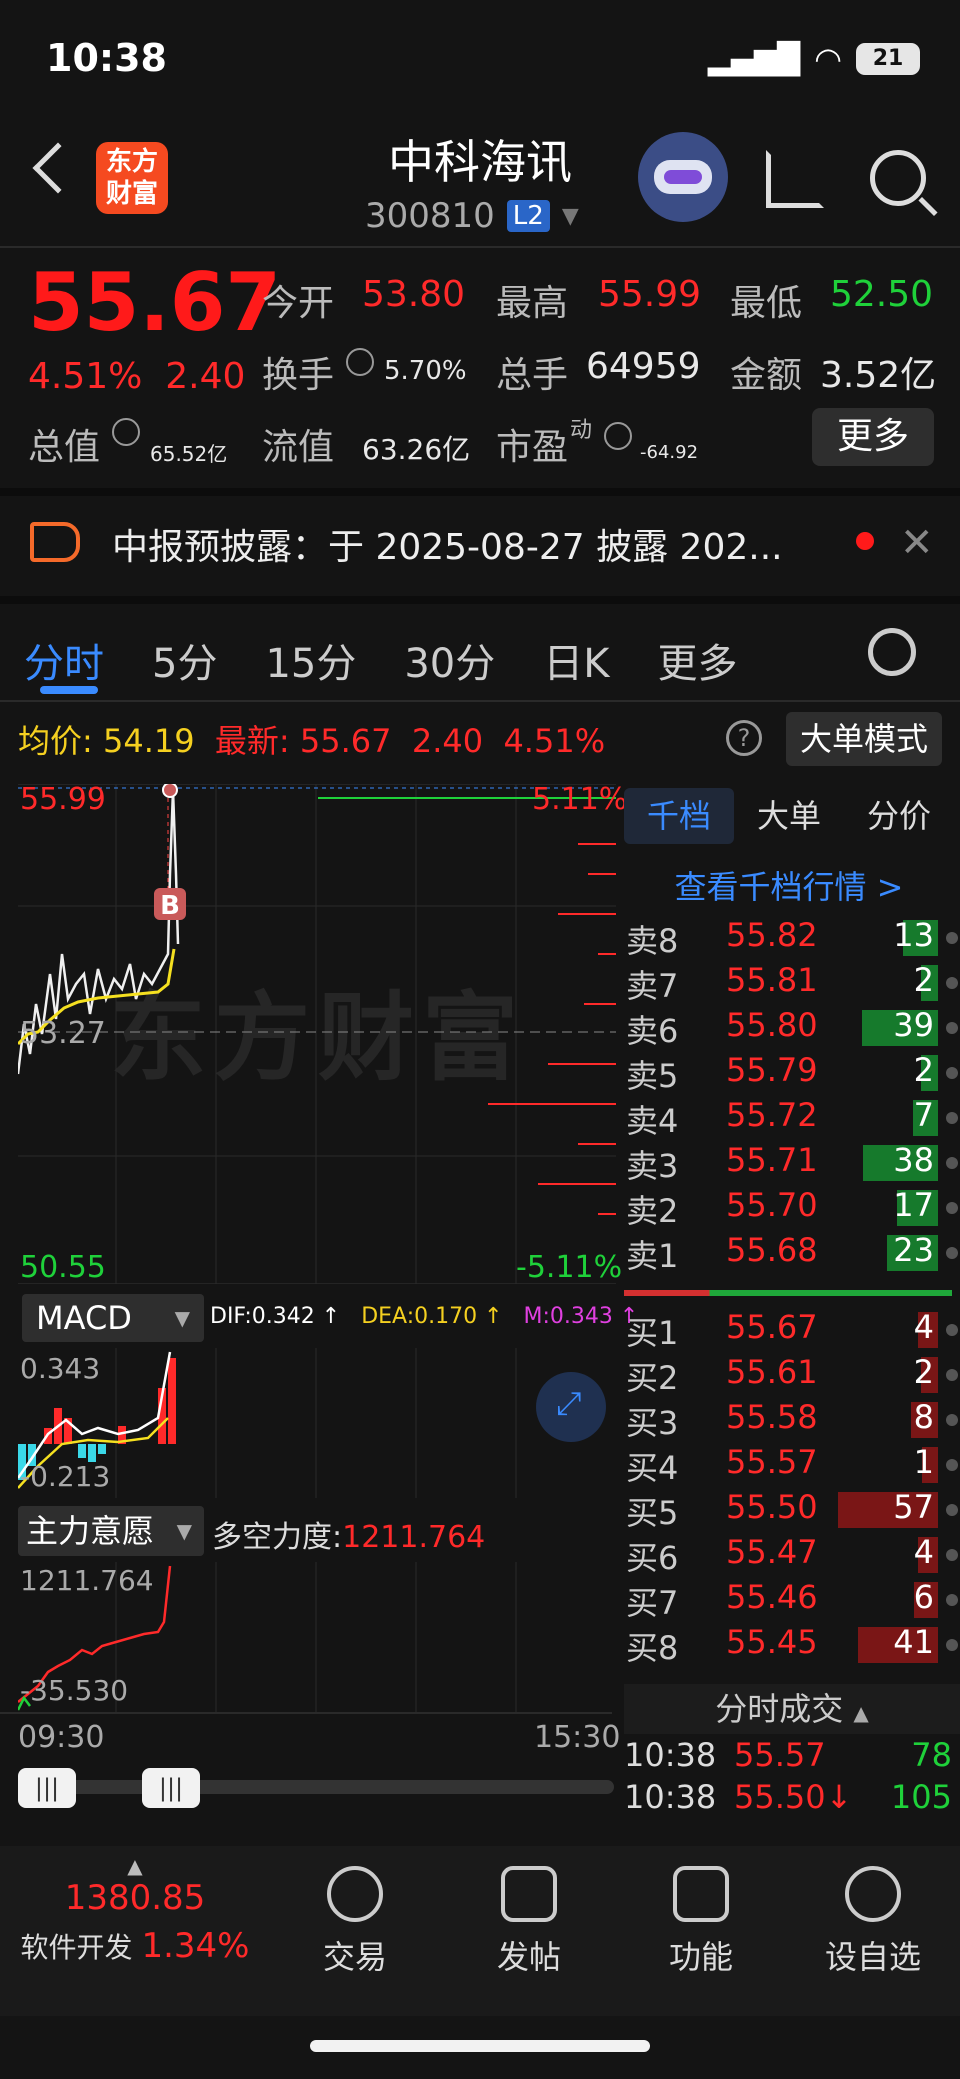  What do you see at coordinates (792, 1208) in the screenshot?
I see `ask-row: 卖2 55.70 17` at bounding box center [792, 1208].